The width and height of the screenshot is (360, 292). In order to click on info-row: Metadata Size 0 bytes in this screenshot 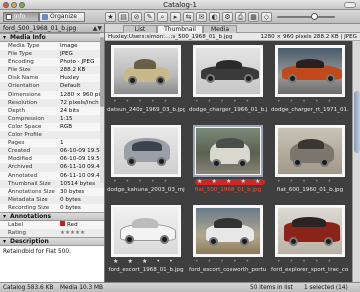, I will do `click(44, 199)`.